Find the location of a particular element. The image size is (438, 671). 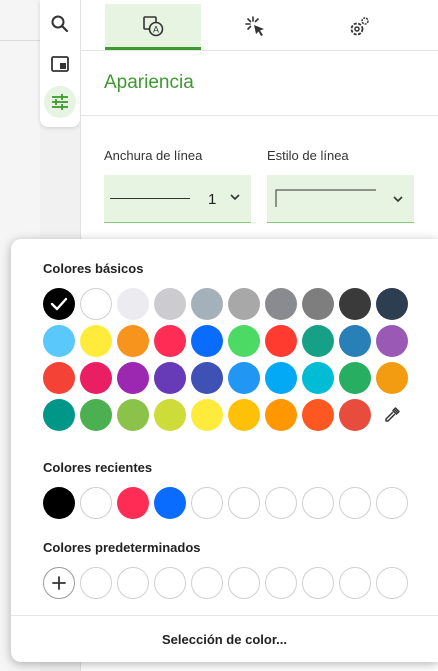

preset-colors-title: Colores predeterminados is located at coordinates (122, 547).